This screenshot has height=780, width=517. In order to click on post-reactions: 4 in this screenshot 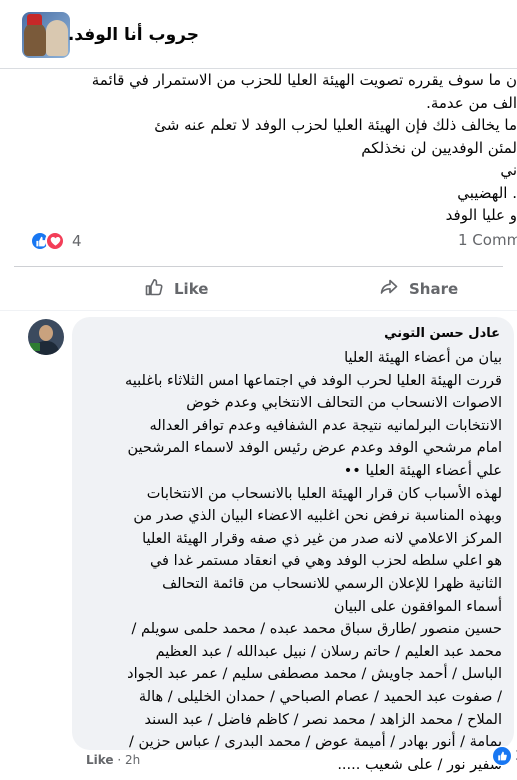, I will do `click(56, 241)`.